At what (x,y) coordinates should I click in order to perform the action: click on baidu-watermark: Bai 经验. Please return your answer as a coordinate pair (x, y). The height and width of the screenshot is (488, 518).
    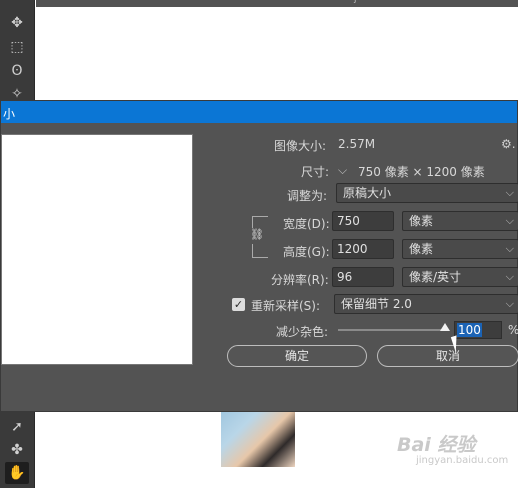
    Looking at the image, I should click on (436, 445).